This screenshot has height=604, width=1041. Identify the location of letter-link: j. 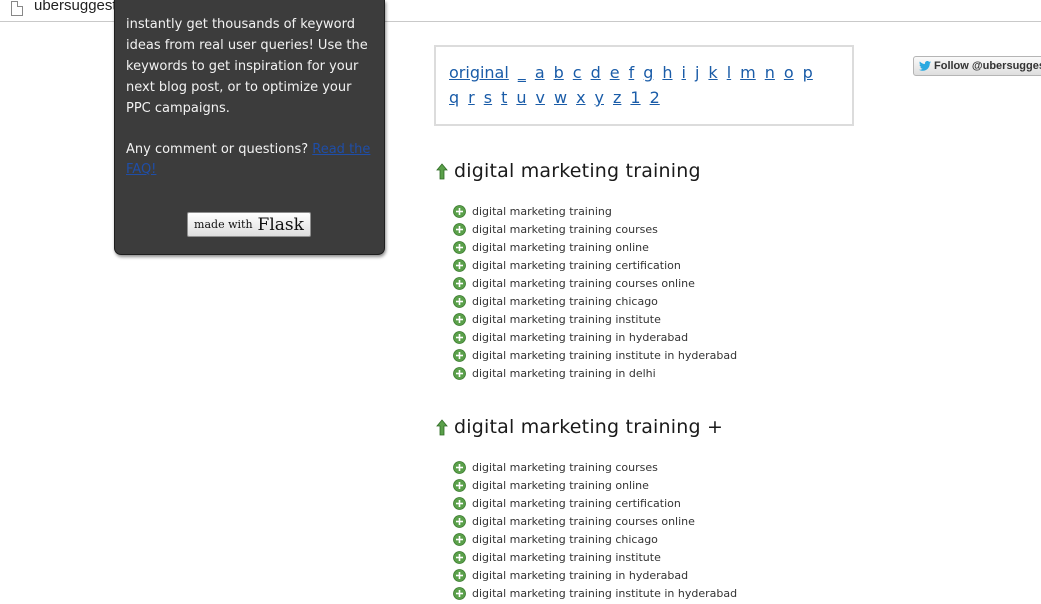
(697, 72).